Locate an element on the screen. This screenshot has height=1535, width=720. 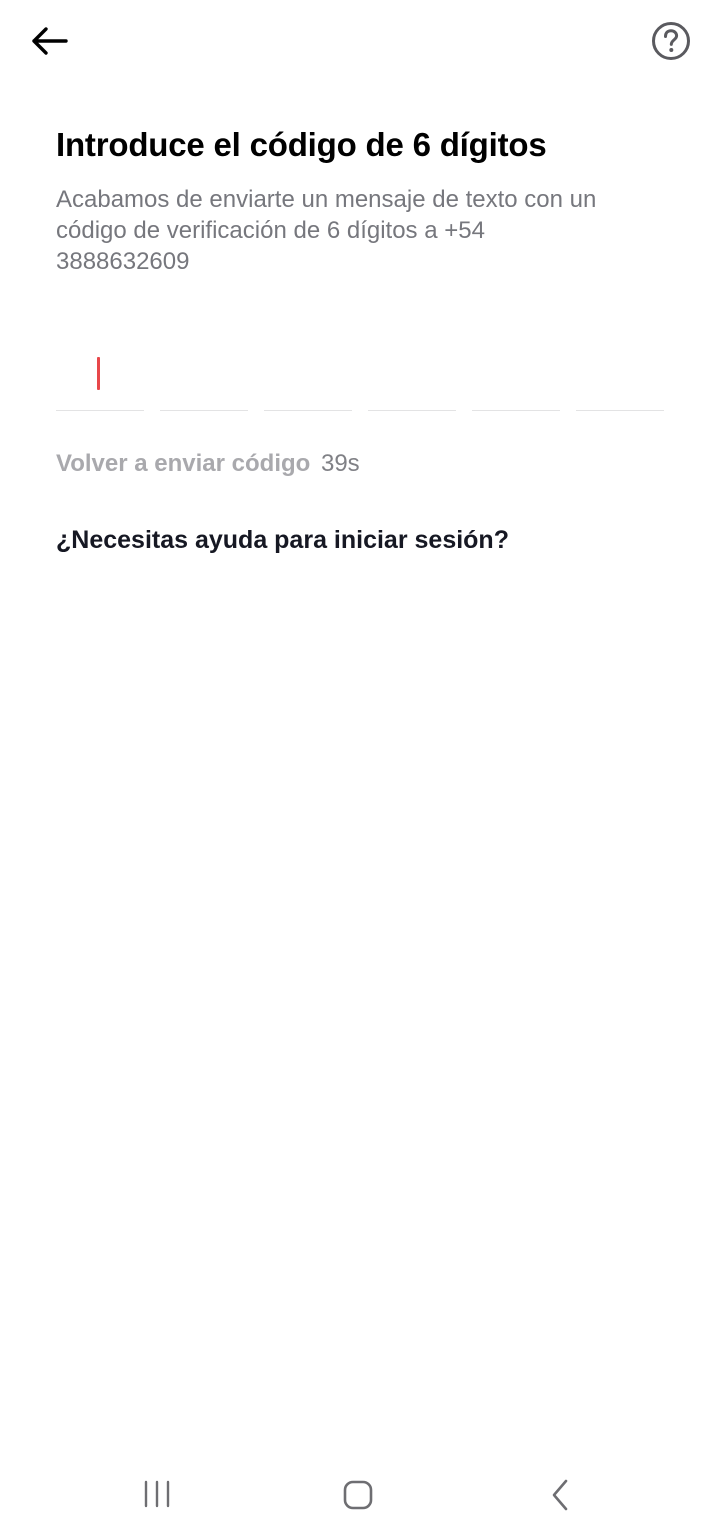
help-button is located at coordinates (671, 41).